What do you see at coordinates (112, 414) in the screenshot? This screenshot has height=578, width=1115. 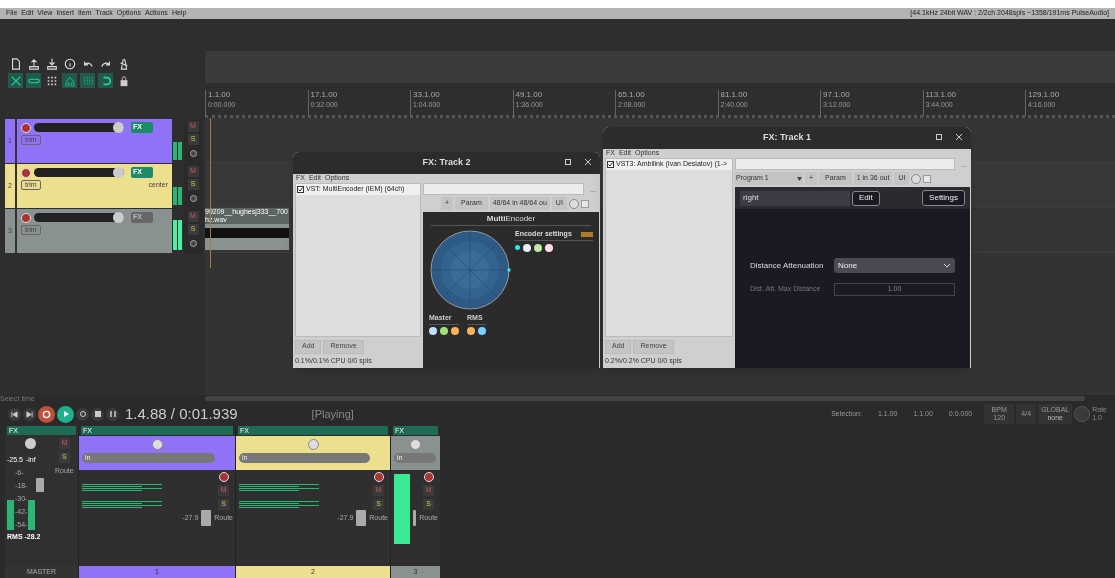 I see `pause-icon` at bounding box center [112, 414].